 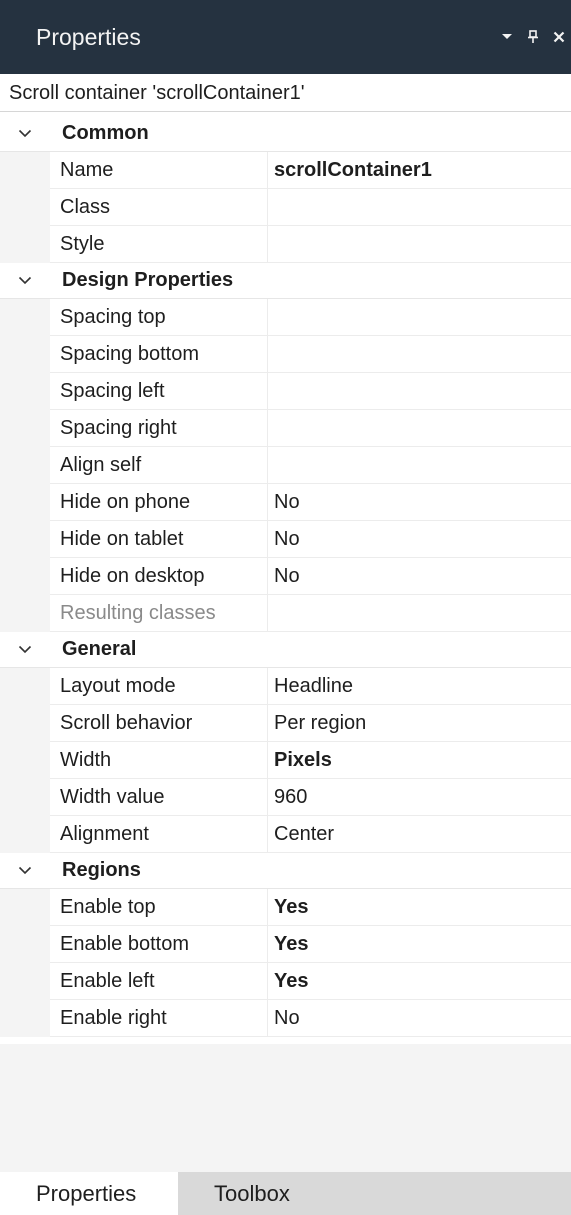 What do you see at coordinates (559, 37) in the screenshot?
I see `close-icon` at bounding box center [559, 37].